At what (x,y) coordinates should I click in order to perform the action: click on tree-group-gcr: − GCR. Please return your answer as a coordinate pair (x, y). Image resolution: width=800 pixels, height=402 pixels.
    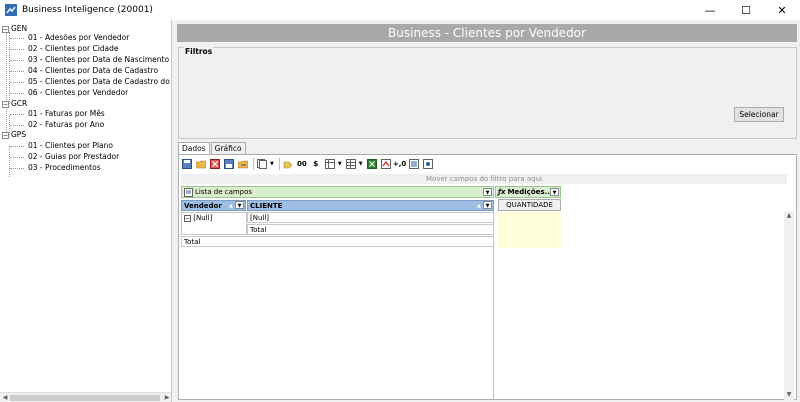
    Looking at the image, I should click on (14, 104).